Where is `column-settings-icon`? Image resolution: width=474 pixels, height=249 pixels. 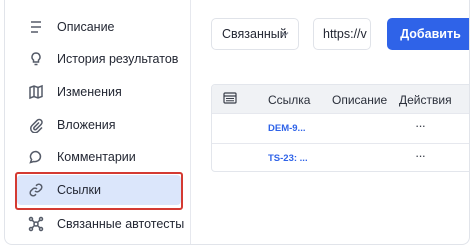
column-settings-icon is located at coordinates (230, 99).